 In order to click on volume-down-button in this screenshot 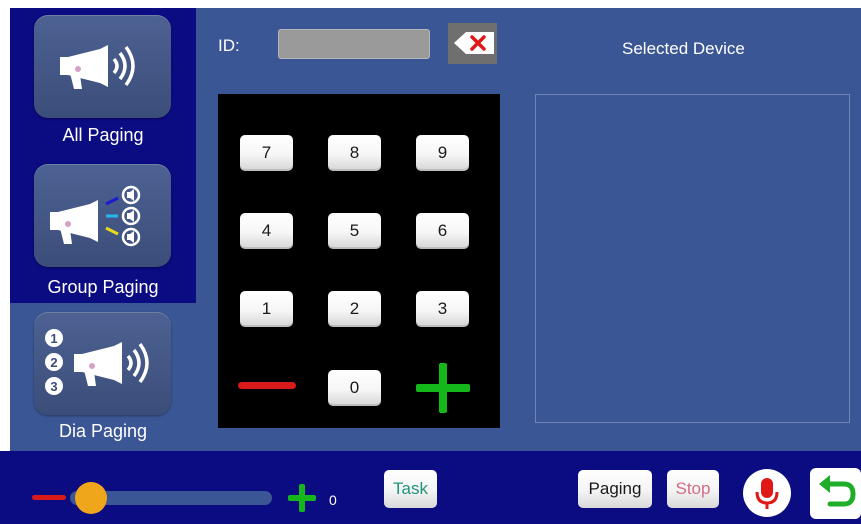, I will do `click(49, 497)`.